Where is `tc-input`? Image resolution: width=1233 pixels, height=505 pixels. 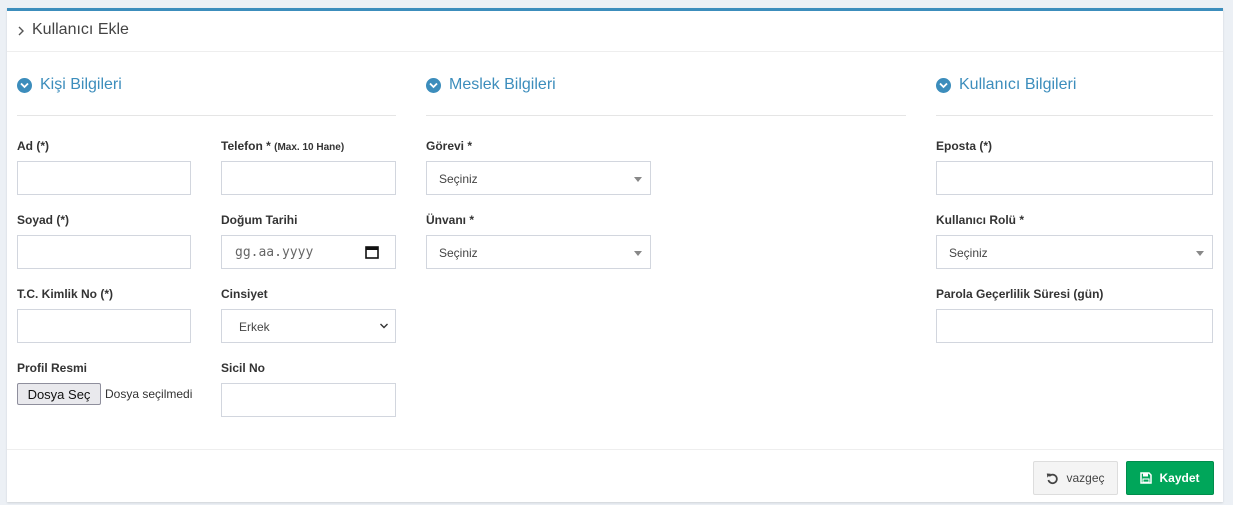
tc-input is located at coordinates (104, 326).